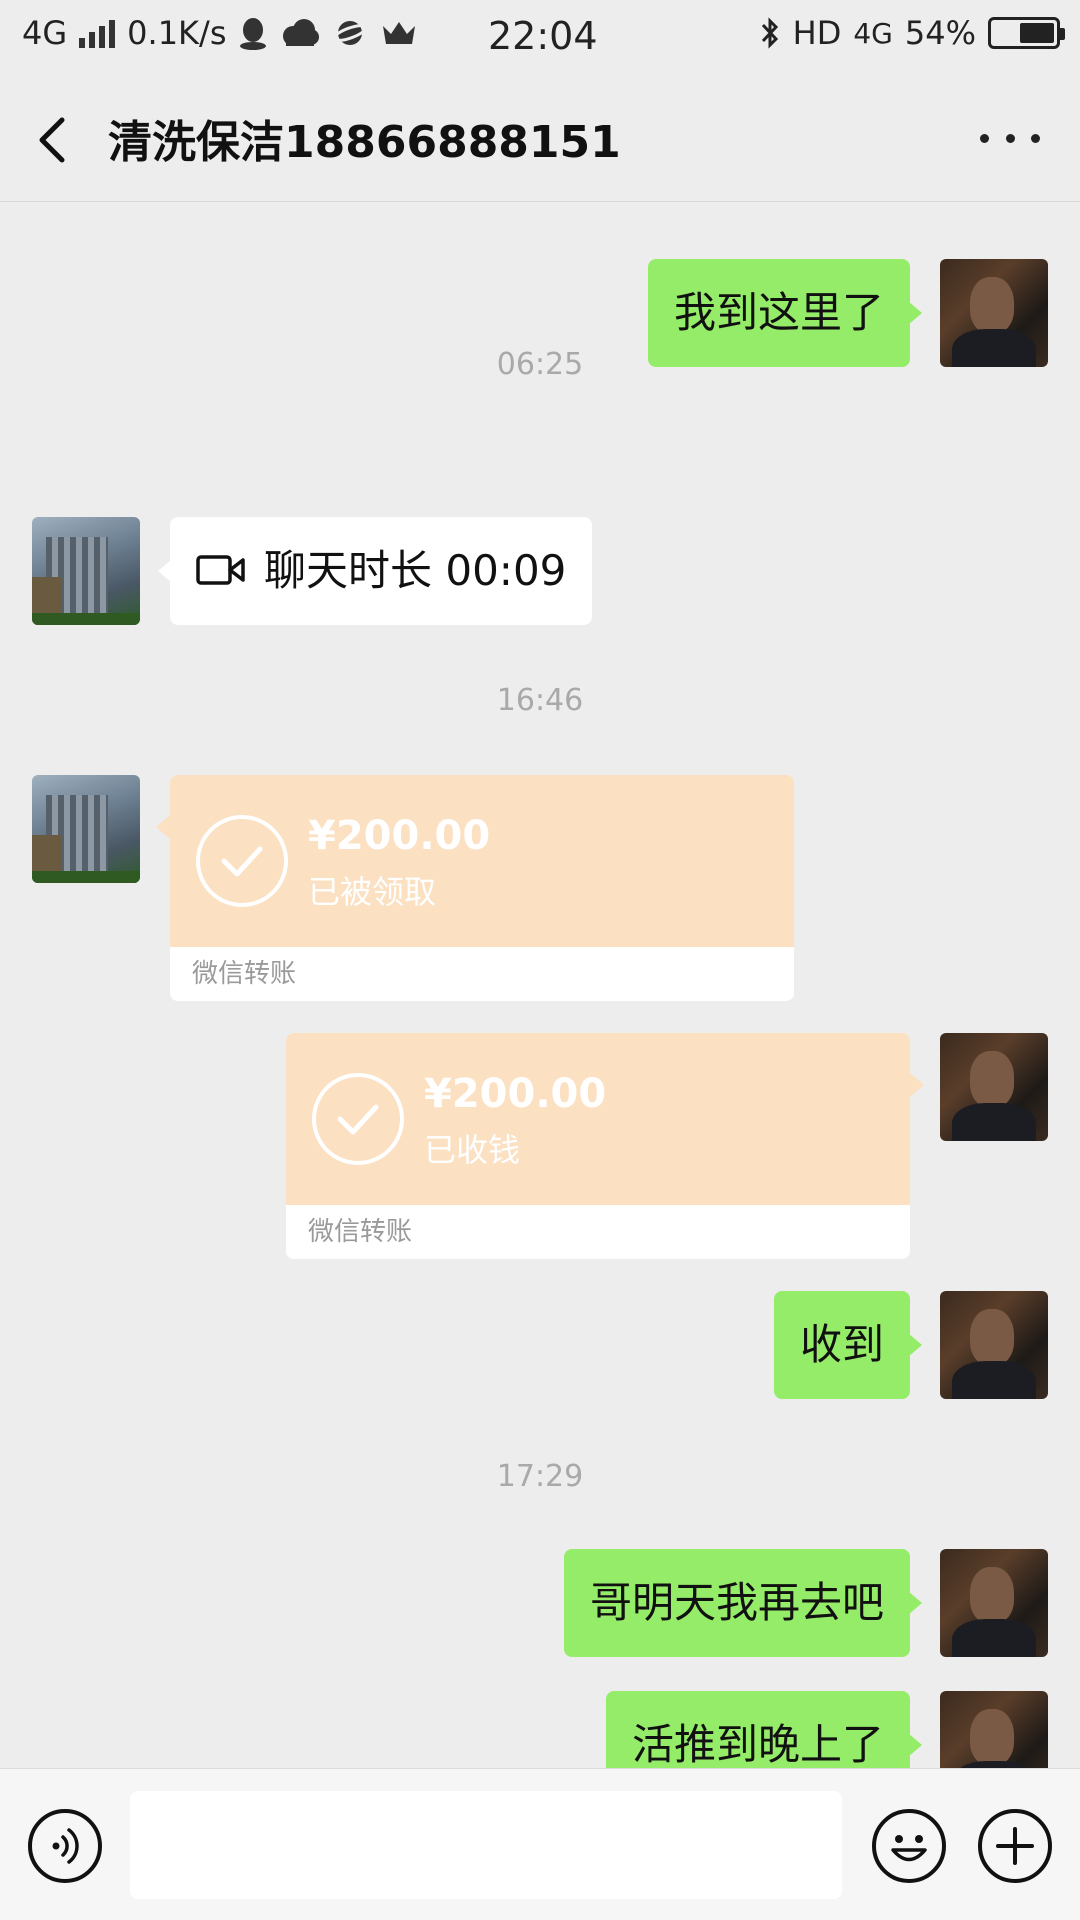  Describe the element at coordinates (364, 142) in the screenshot. I see `chat-title: 清洗保洁18866888151` at that location.